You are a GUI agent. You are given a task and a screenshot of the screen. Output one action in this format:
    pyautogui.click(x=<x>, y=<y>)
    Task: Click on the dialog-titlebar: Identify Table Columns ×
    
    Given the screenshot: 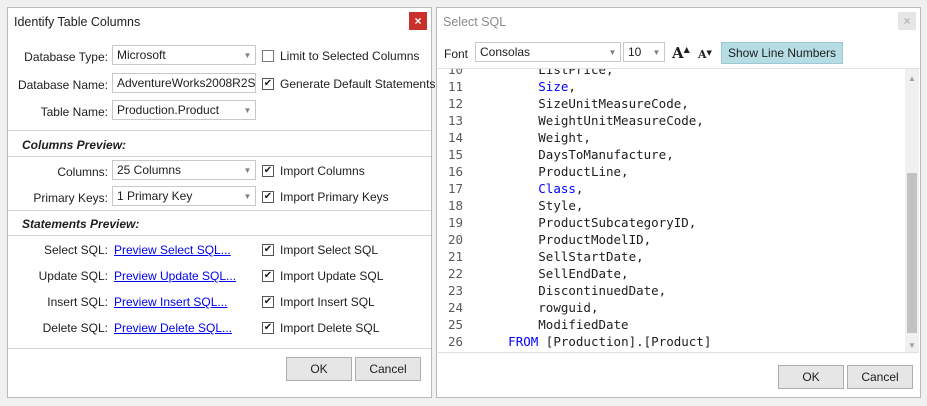 What is the action you would take?
    pyautogui.click(x=219, y=22)
    